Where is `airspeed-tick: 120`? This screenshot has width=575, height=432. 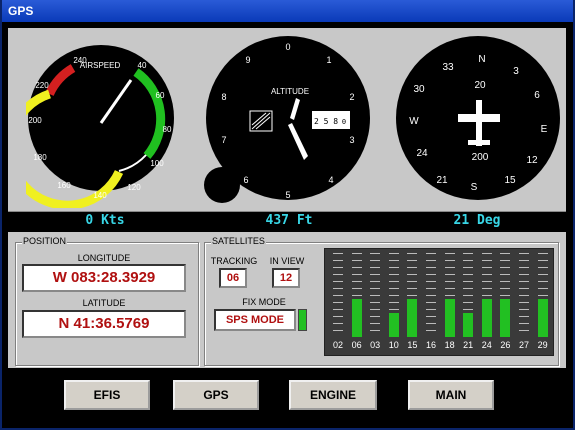
airspeed-tick: 120 is located at coordinates (134, 187).